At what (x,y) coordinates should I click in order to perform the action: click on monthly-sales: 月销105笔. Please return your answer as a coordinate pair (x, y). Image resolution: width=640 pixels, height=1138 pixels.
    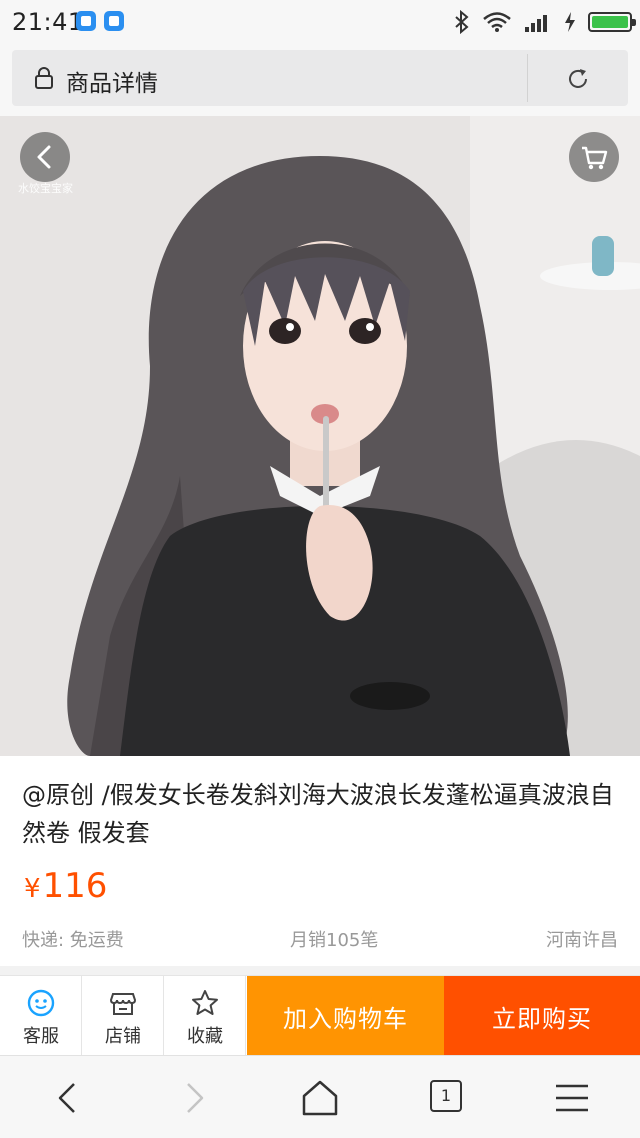
    Looking at the image, I should click on (334, 940).